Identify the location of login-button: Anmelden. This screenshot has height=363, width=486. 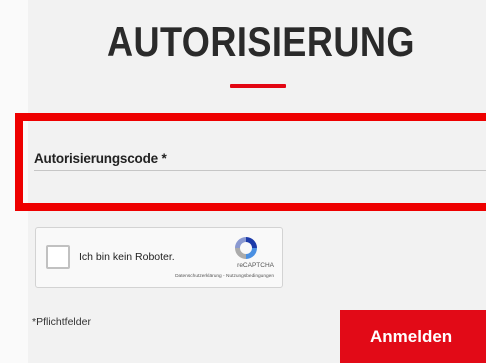
(413, 336).